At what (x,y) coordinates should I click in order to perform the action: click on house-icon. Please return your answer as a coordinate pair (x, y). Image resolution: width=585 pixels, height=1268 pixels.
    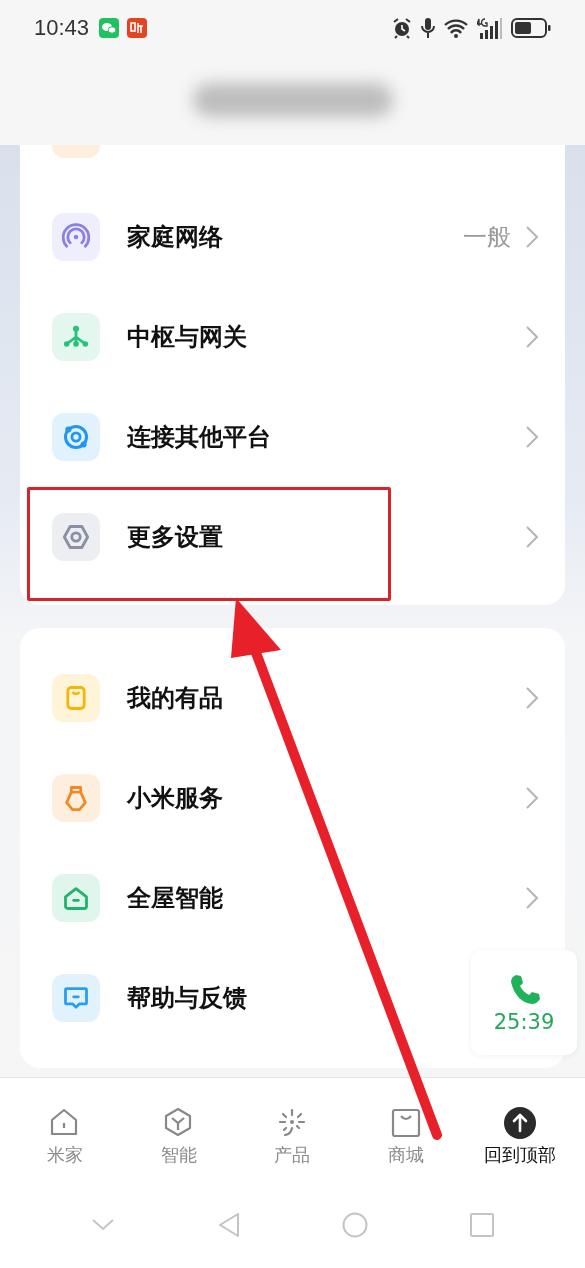
    Looking at the image, I should click on (76, 898).